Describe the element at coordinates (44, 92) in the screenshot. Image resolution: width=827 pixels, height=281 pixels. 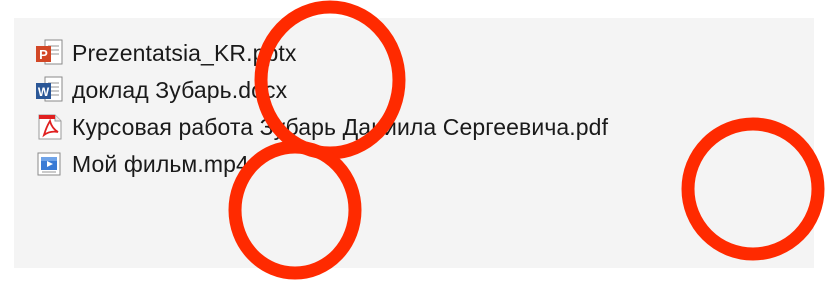
I see `svg-text: W` at that location.